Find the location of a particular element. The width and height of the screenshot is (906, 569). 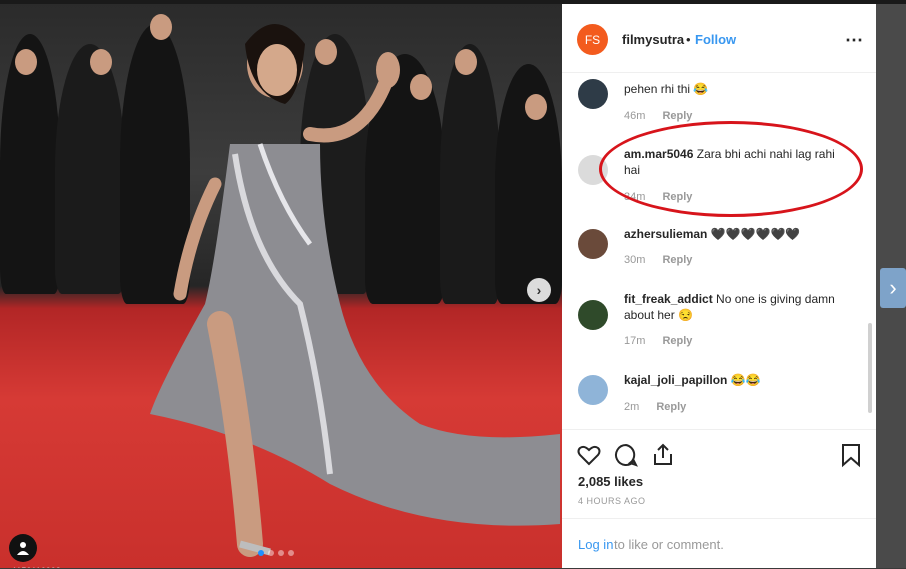

carousel-next-button: › is located at coordinates (539, 290).